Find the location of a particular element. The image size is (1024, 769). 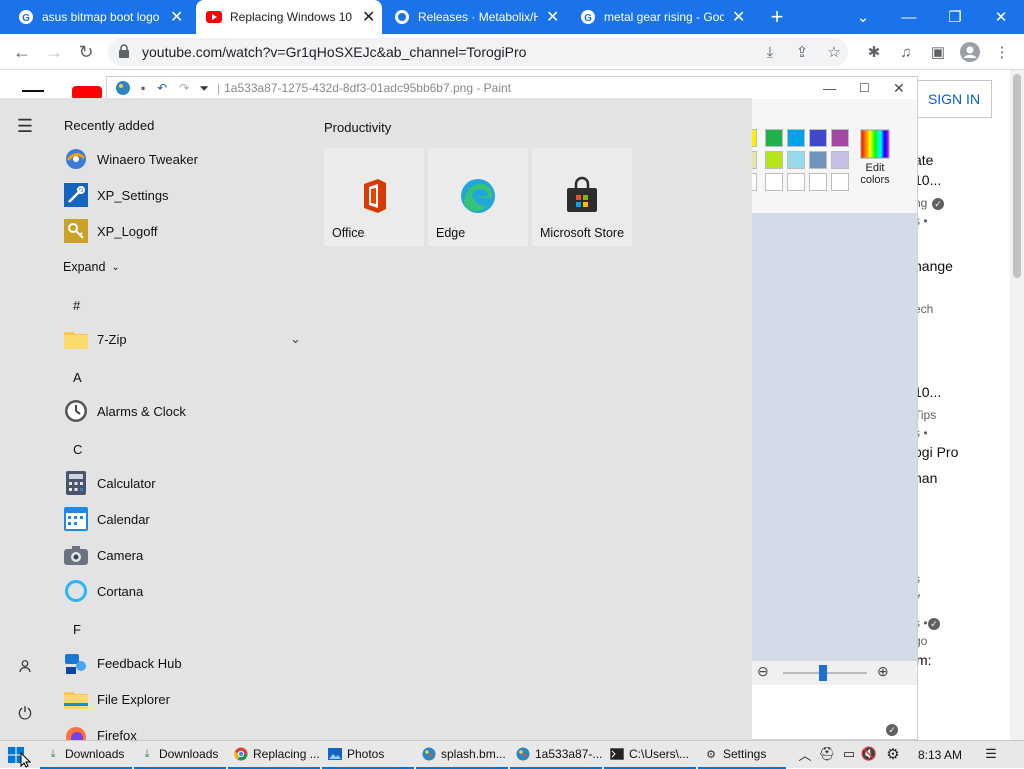

quick-access-dropdown-icon: ⏷ is located at coordinates (204, 88).